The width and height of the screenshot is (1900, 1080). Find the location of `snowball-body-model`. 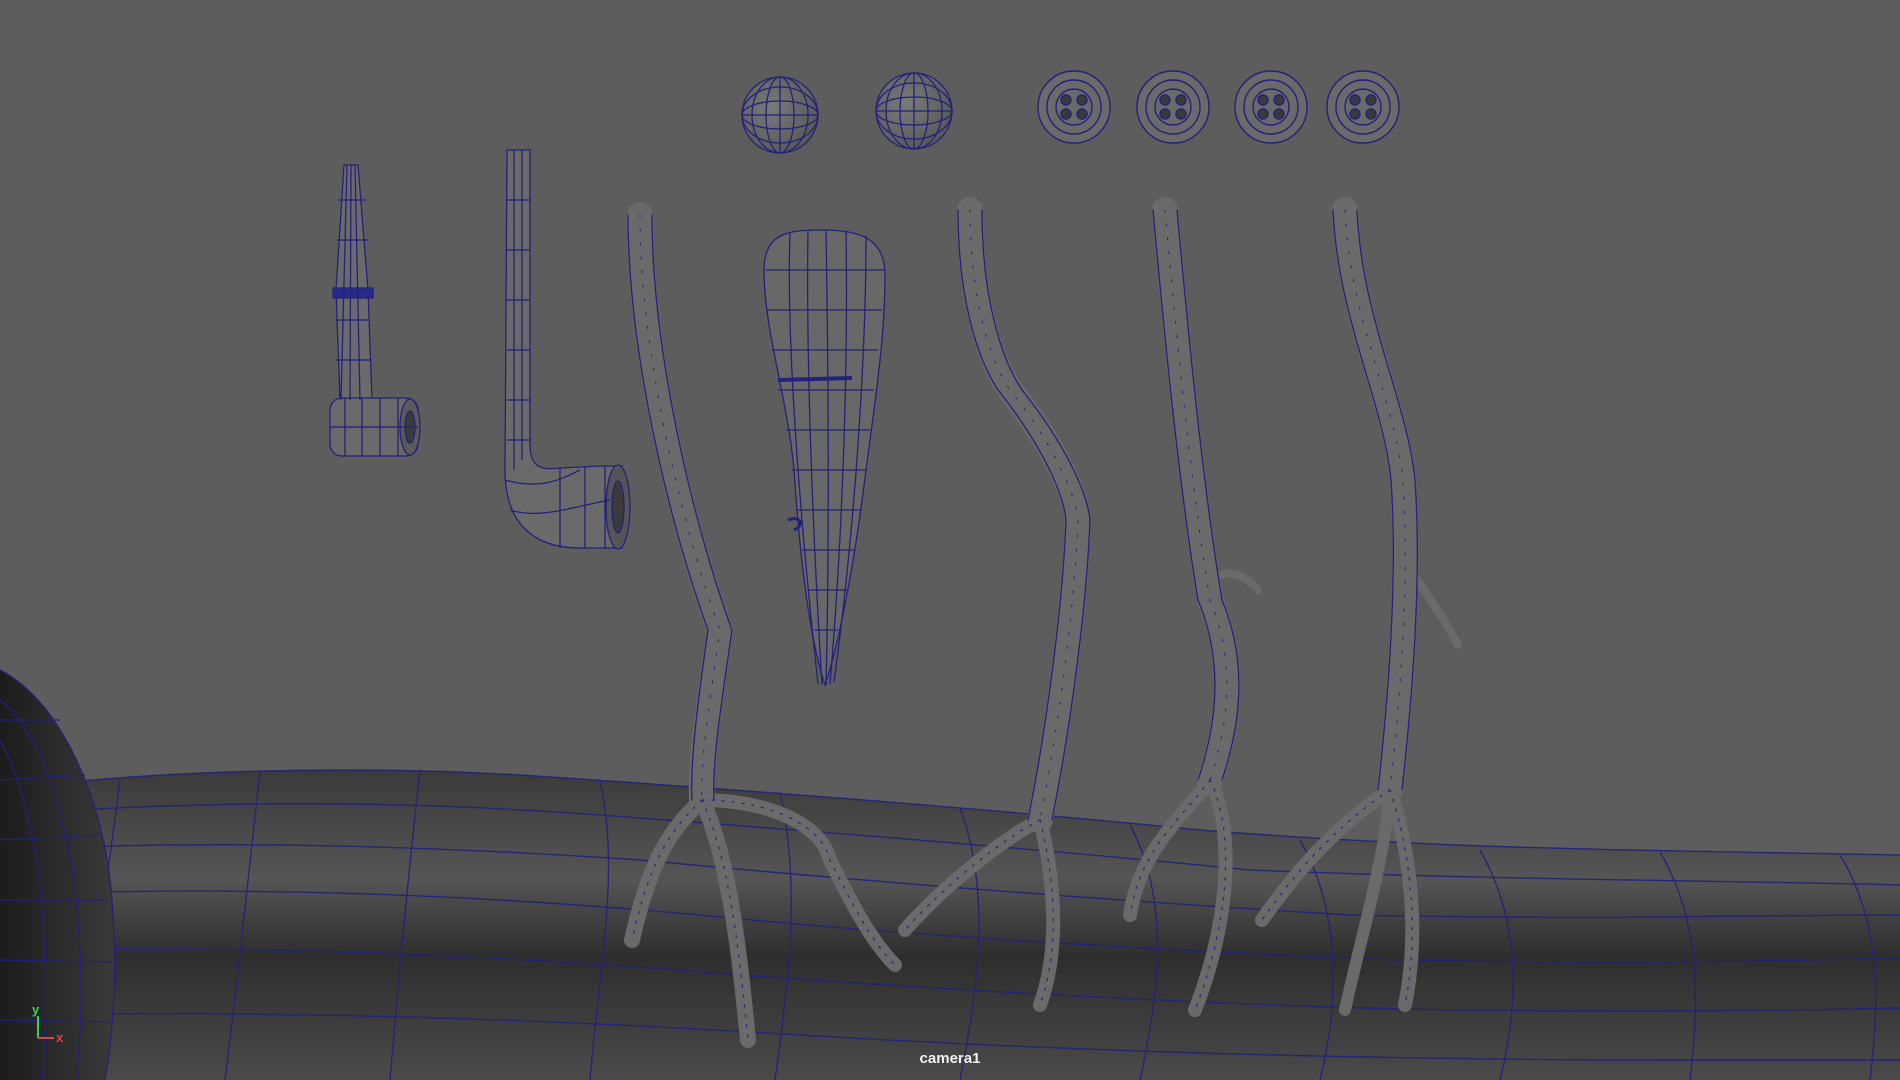

snowball-body-model is located at coordinates (58, 874).